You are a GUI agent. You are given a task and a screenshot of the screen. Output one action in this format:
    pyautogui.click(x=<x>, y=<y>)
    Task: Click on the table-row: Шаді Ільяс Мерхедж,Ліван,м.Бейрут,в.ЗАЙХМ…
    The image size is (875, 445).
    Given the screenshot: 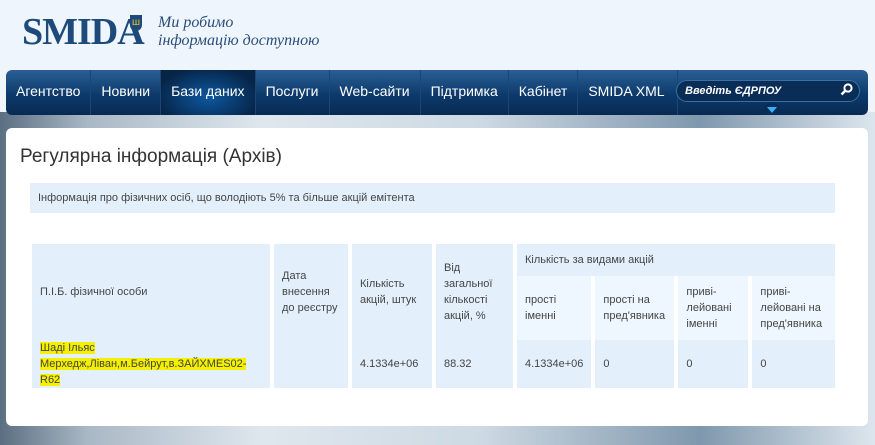 What is the action you would take?
    pyautogui.click(x=433, y=364)
    